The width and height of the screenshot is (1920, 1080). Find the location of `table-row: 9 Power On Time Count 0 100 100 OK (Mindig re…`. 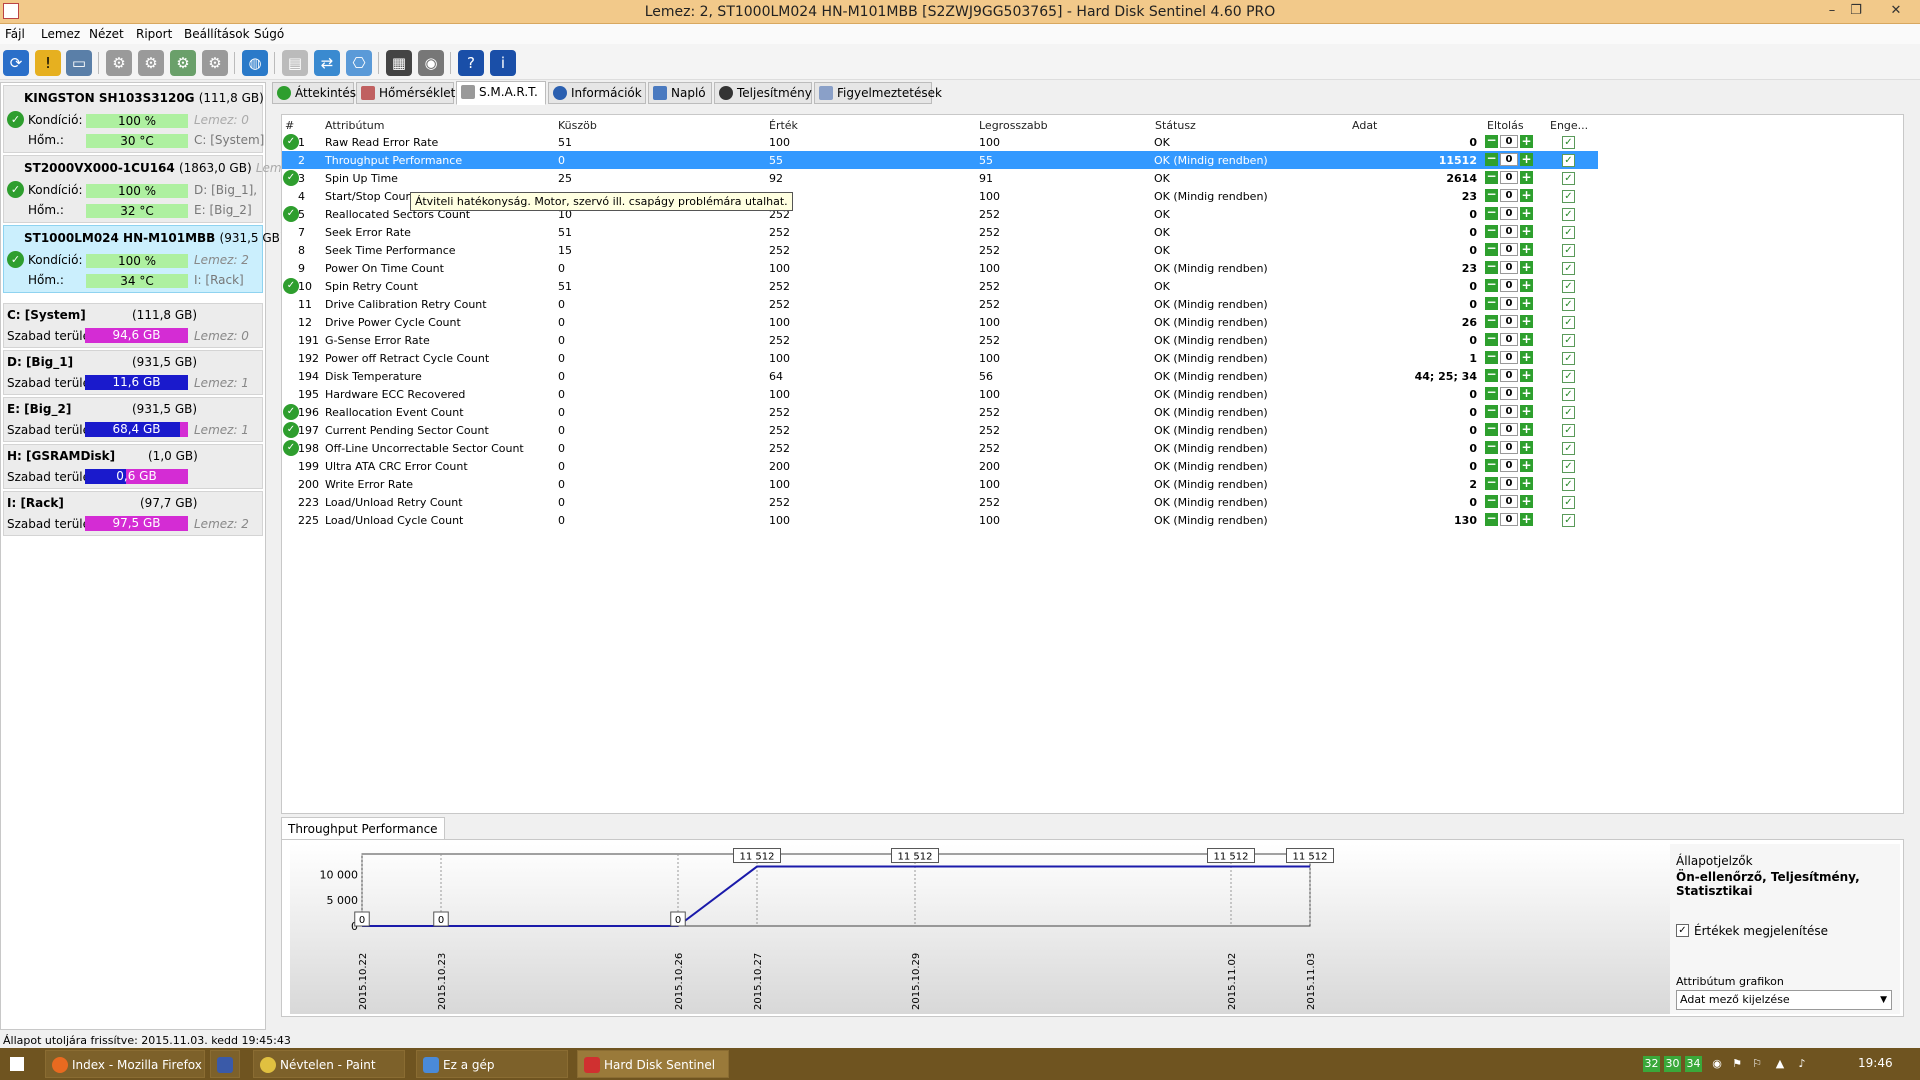

table-row: 9 Power On Time Count 0 100 100 OK (Mindig re… is located at coordinates (940, 268).